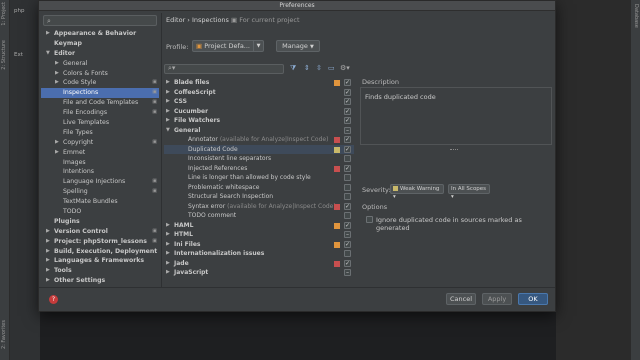 The width and height of the screenshot is (640, 360). I want to click on settings-tree-item: ▶ Project: phpStorm_lessons ▣, so click(100, 242).